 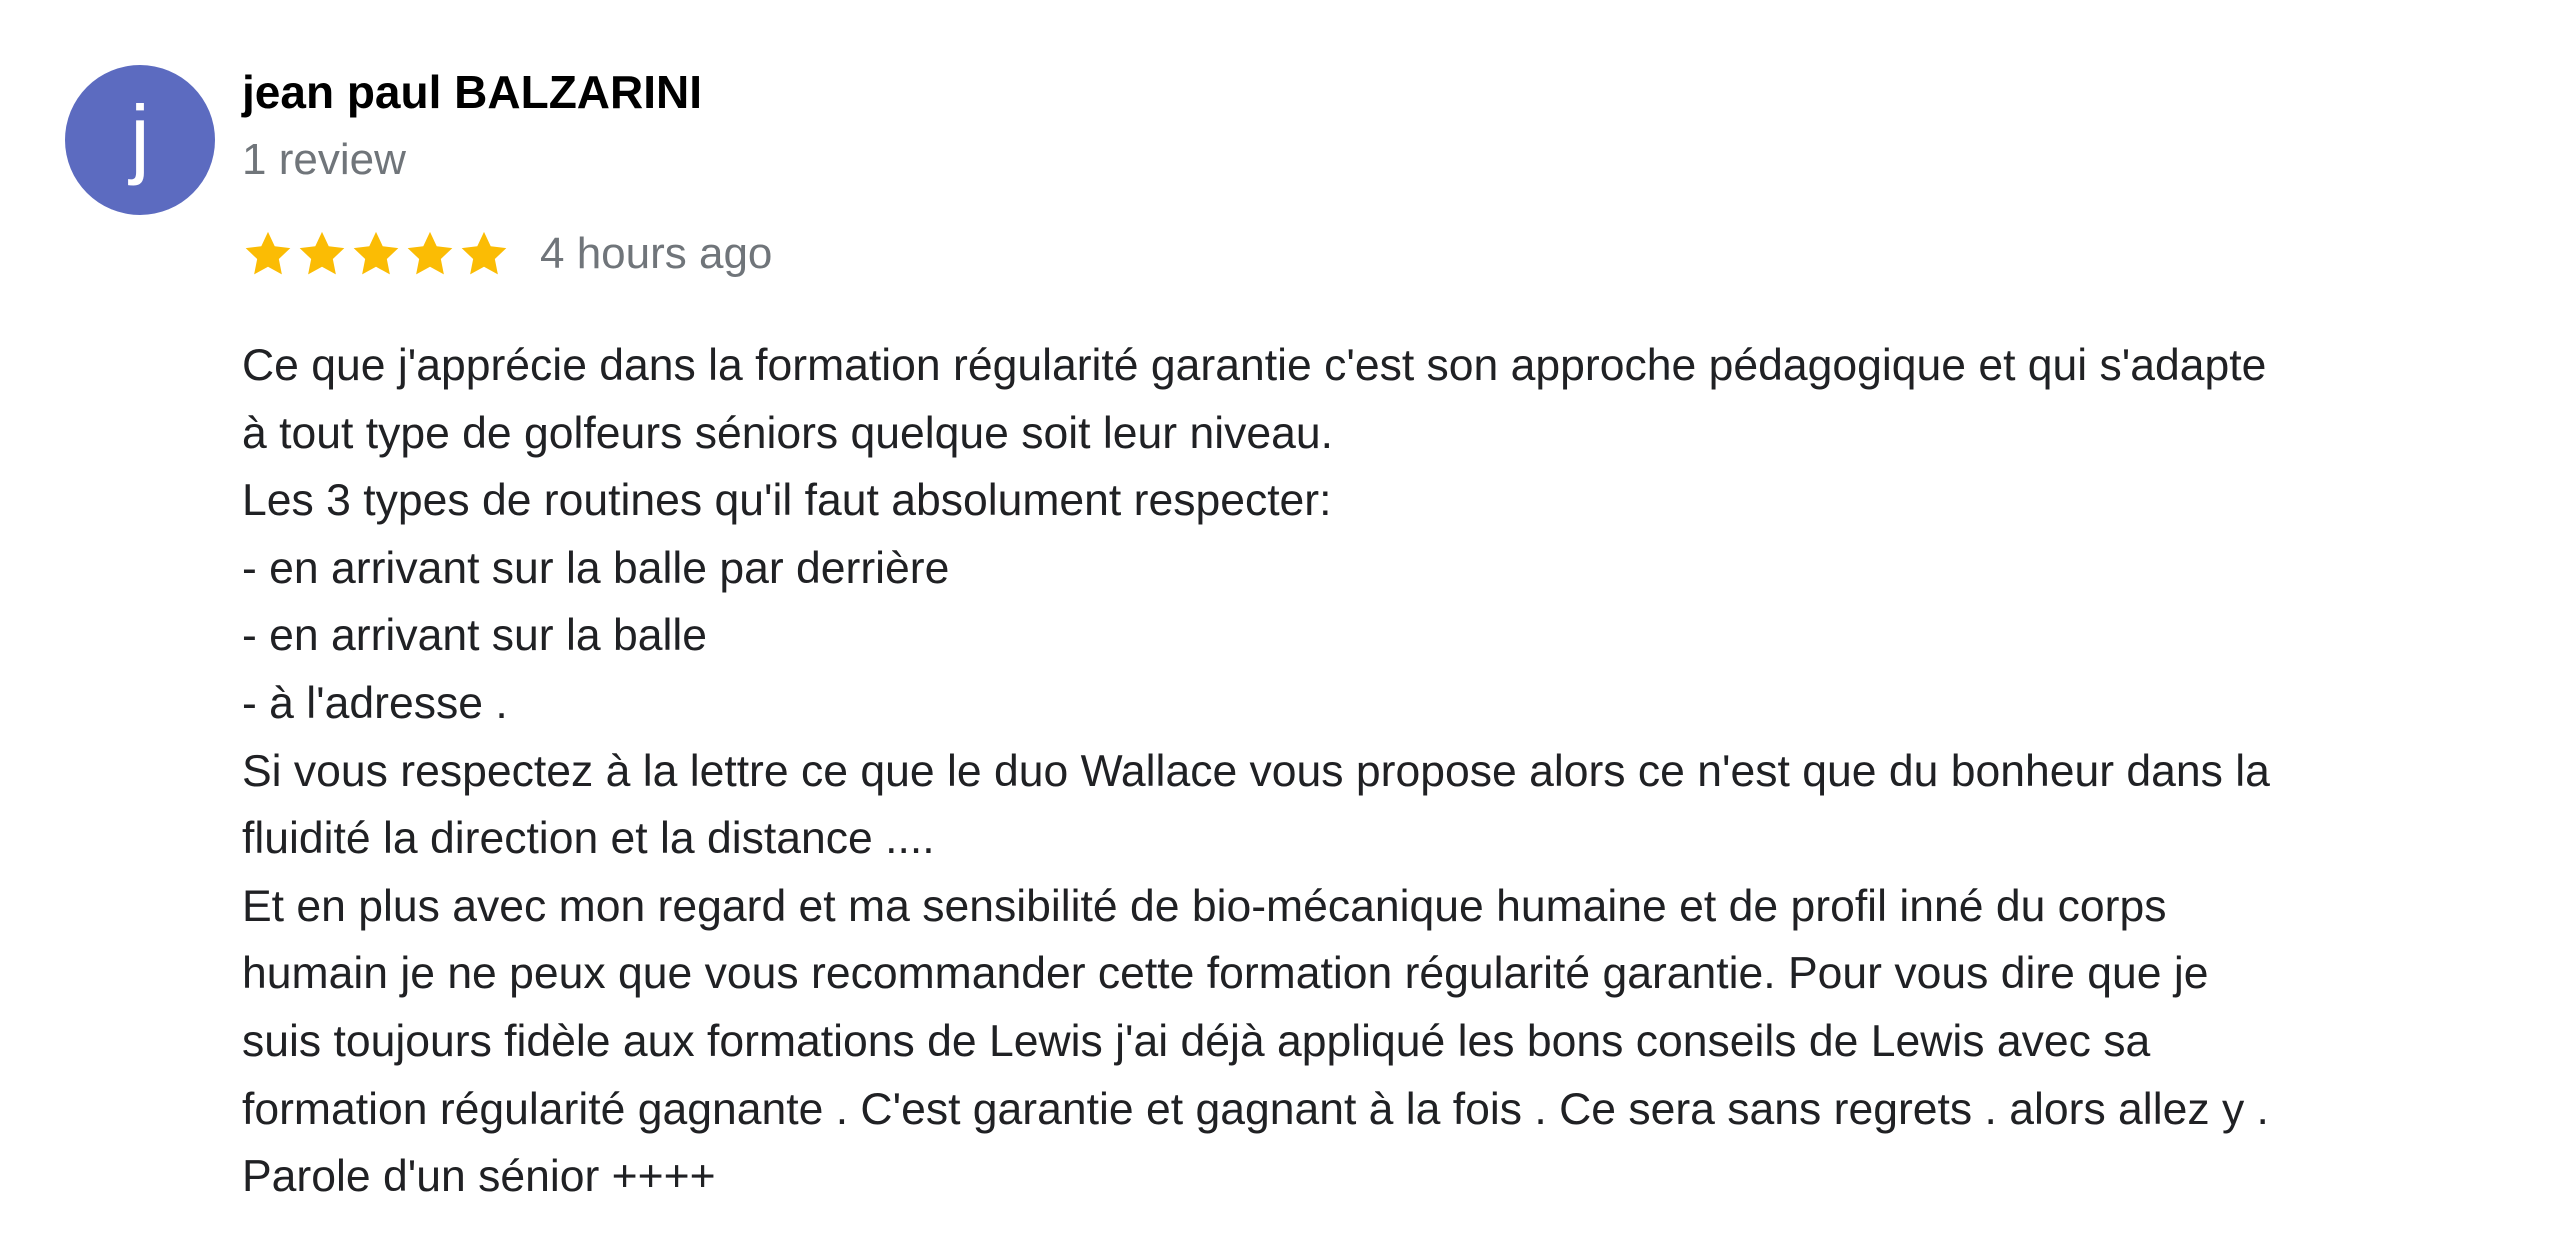 I want to click on star-rating, so click(x=377, y=254).